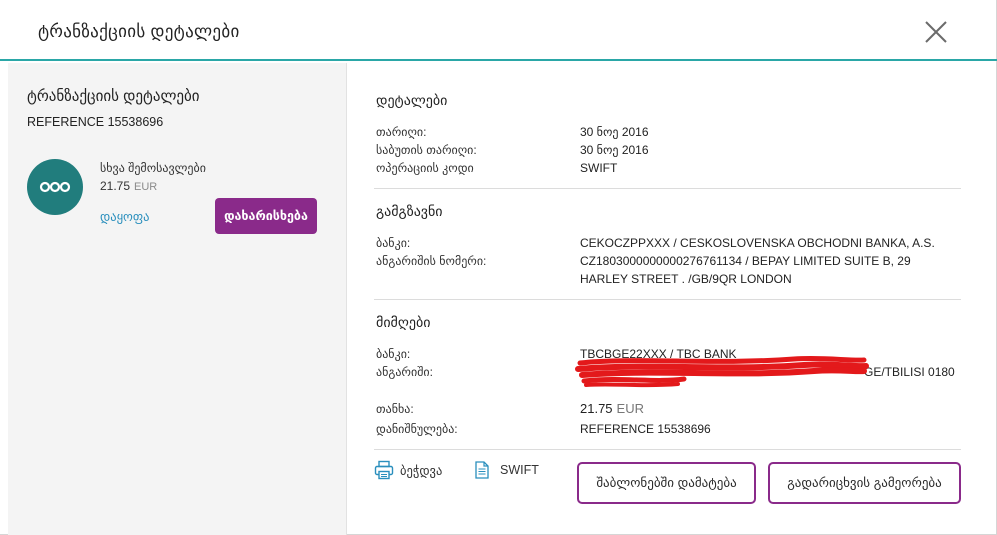 The image size is (997, 535). I want to click on category-label: სხვა შემოსავლები, so click(153, 168).